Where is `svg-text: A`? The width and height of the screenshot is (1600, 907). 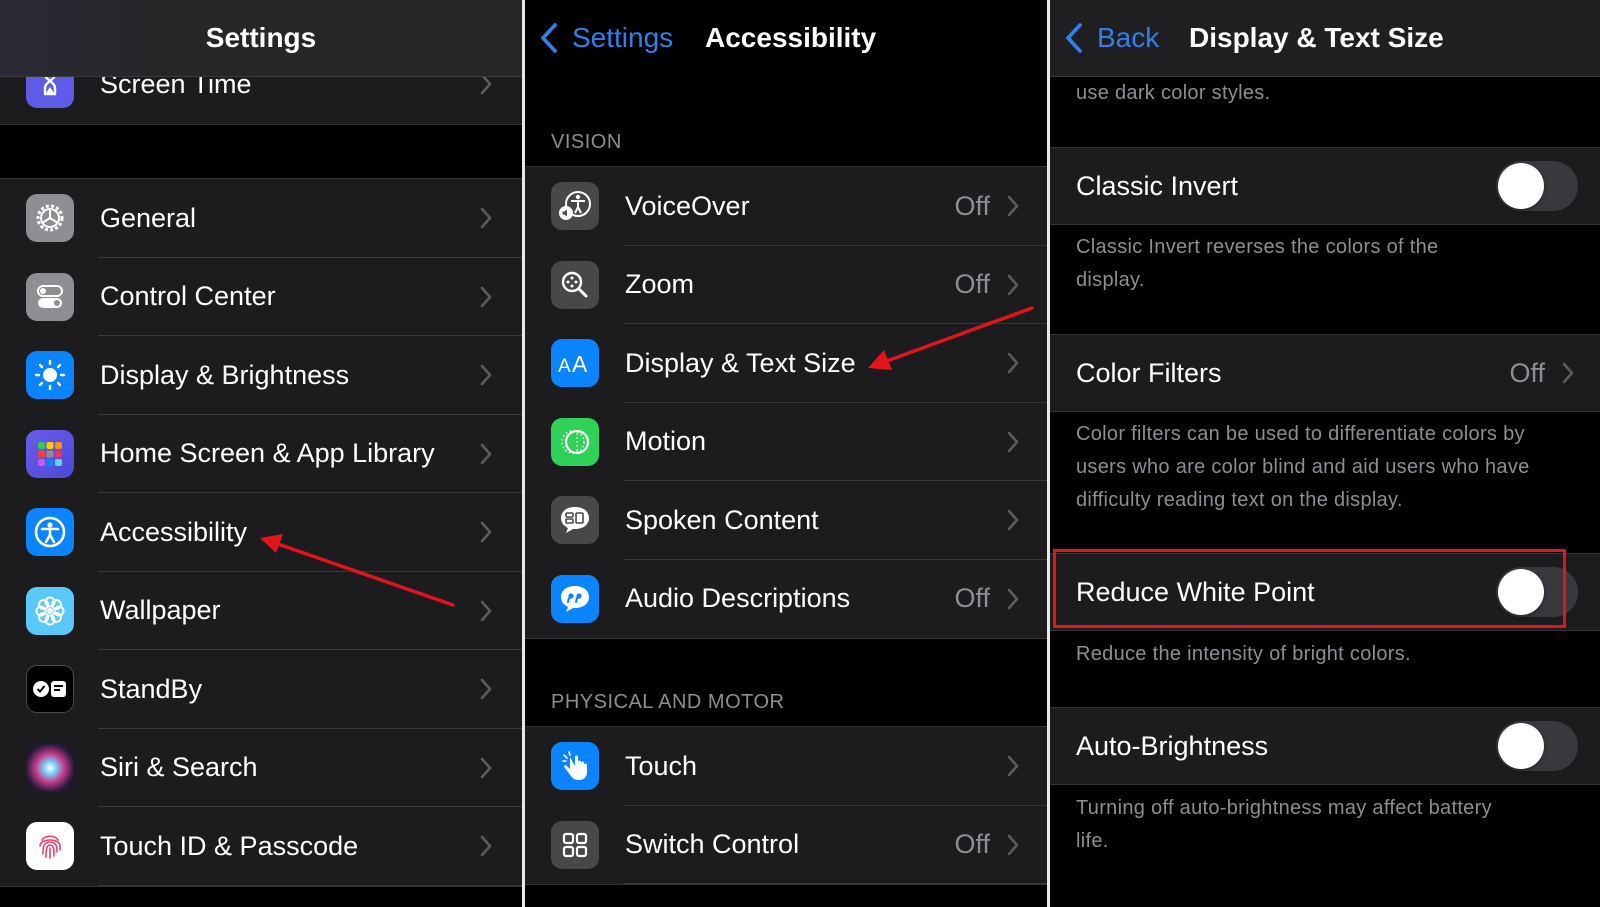
svg-text: A is located at coordinates (564, 366).